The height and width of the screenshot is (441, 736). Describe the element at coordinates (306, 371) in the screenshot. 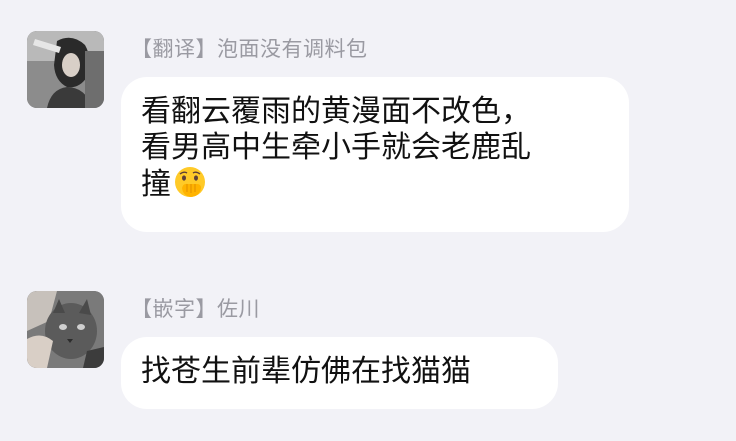

I see `message-text-line: 找苍生前辈仿佛在找猫猫` at that location.